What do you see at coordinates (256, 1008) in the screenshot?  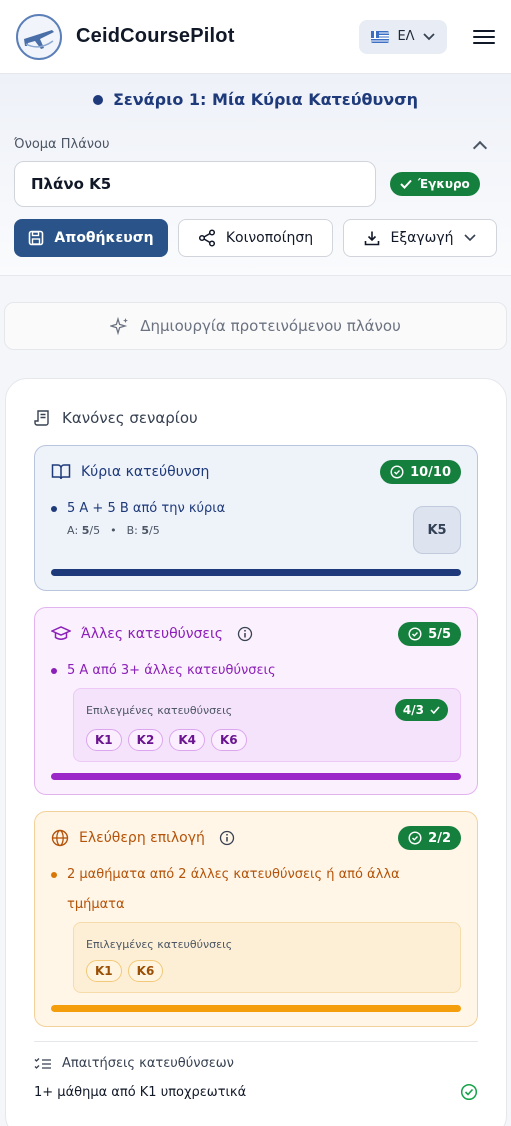 I see `rule-free-progress-bar` at bounding box center [256, 1008].